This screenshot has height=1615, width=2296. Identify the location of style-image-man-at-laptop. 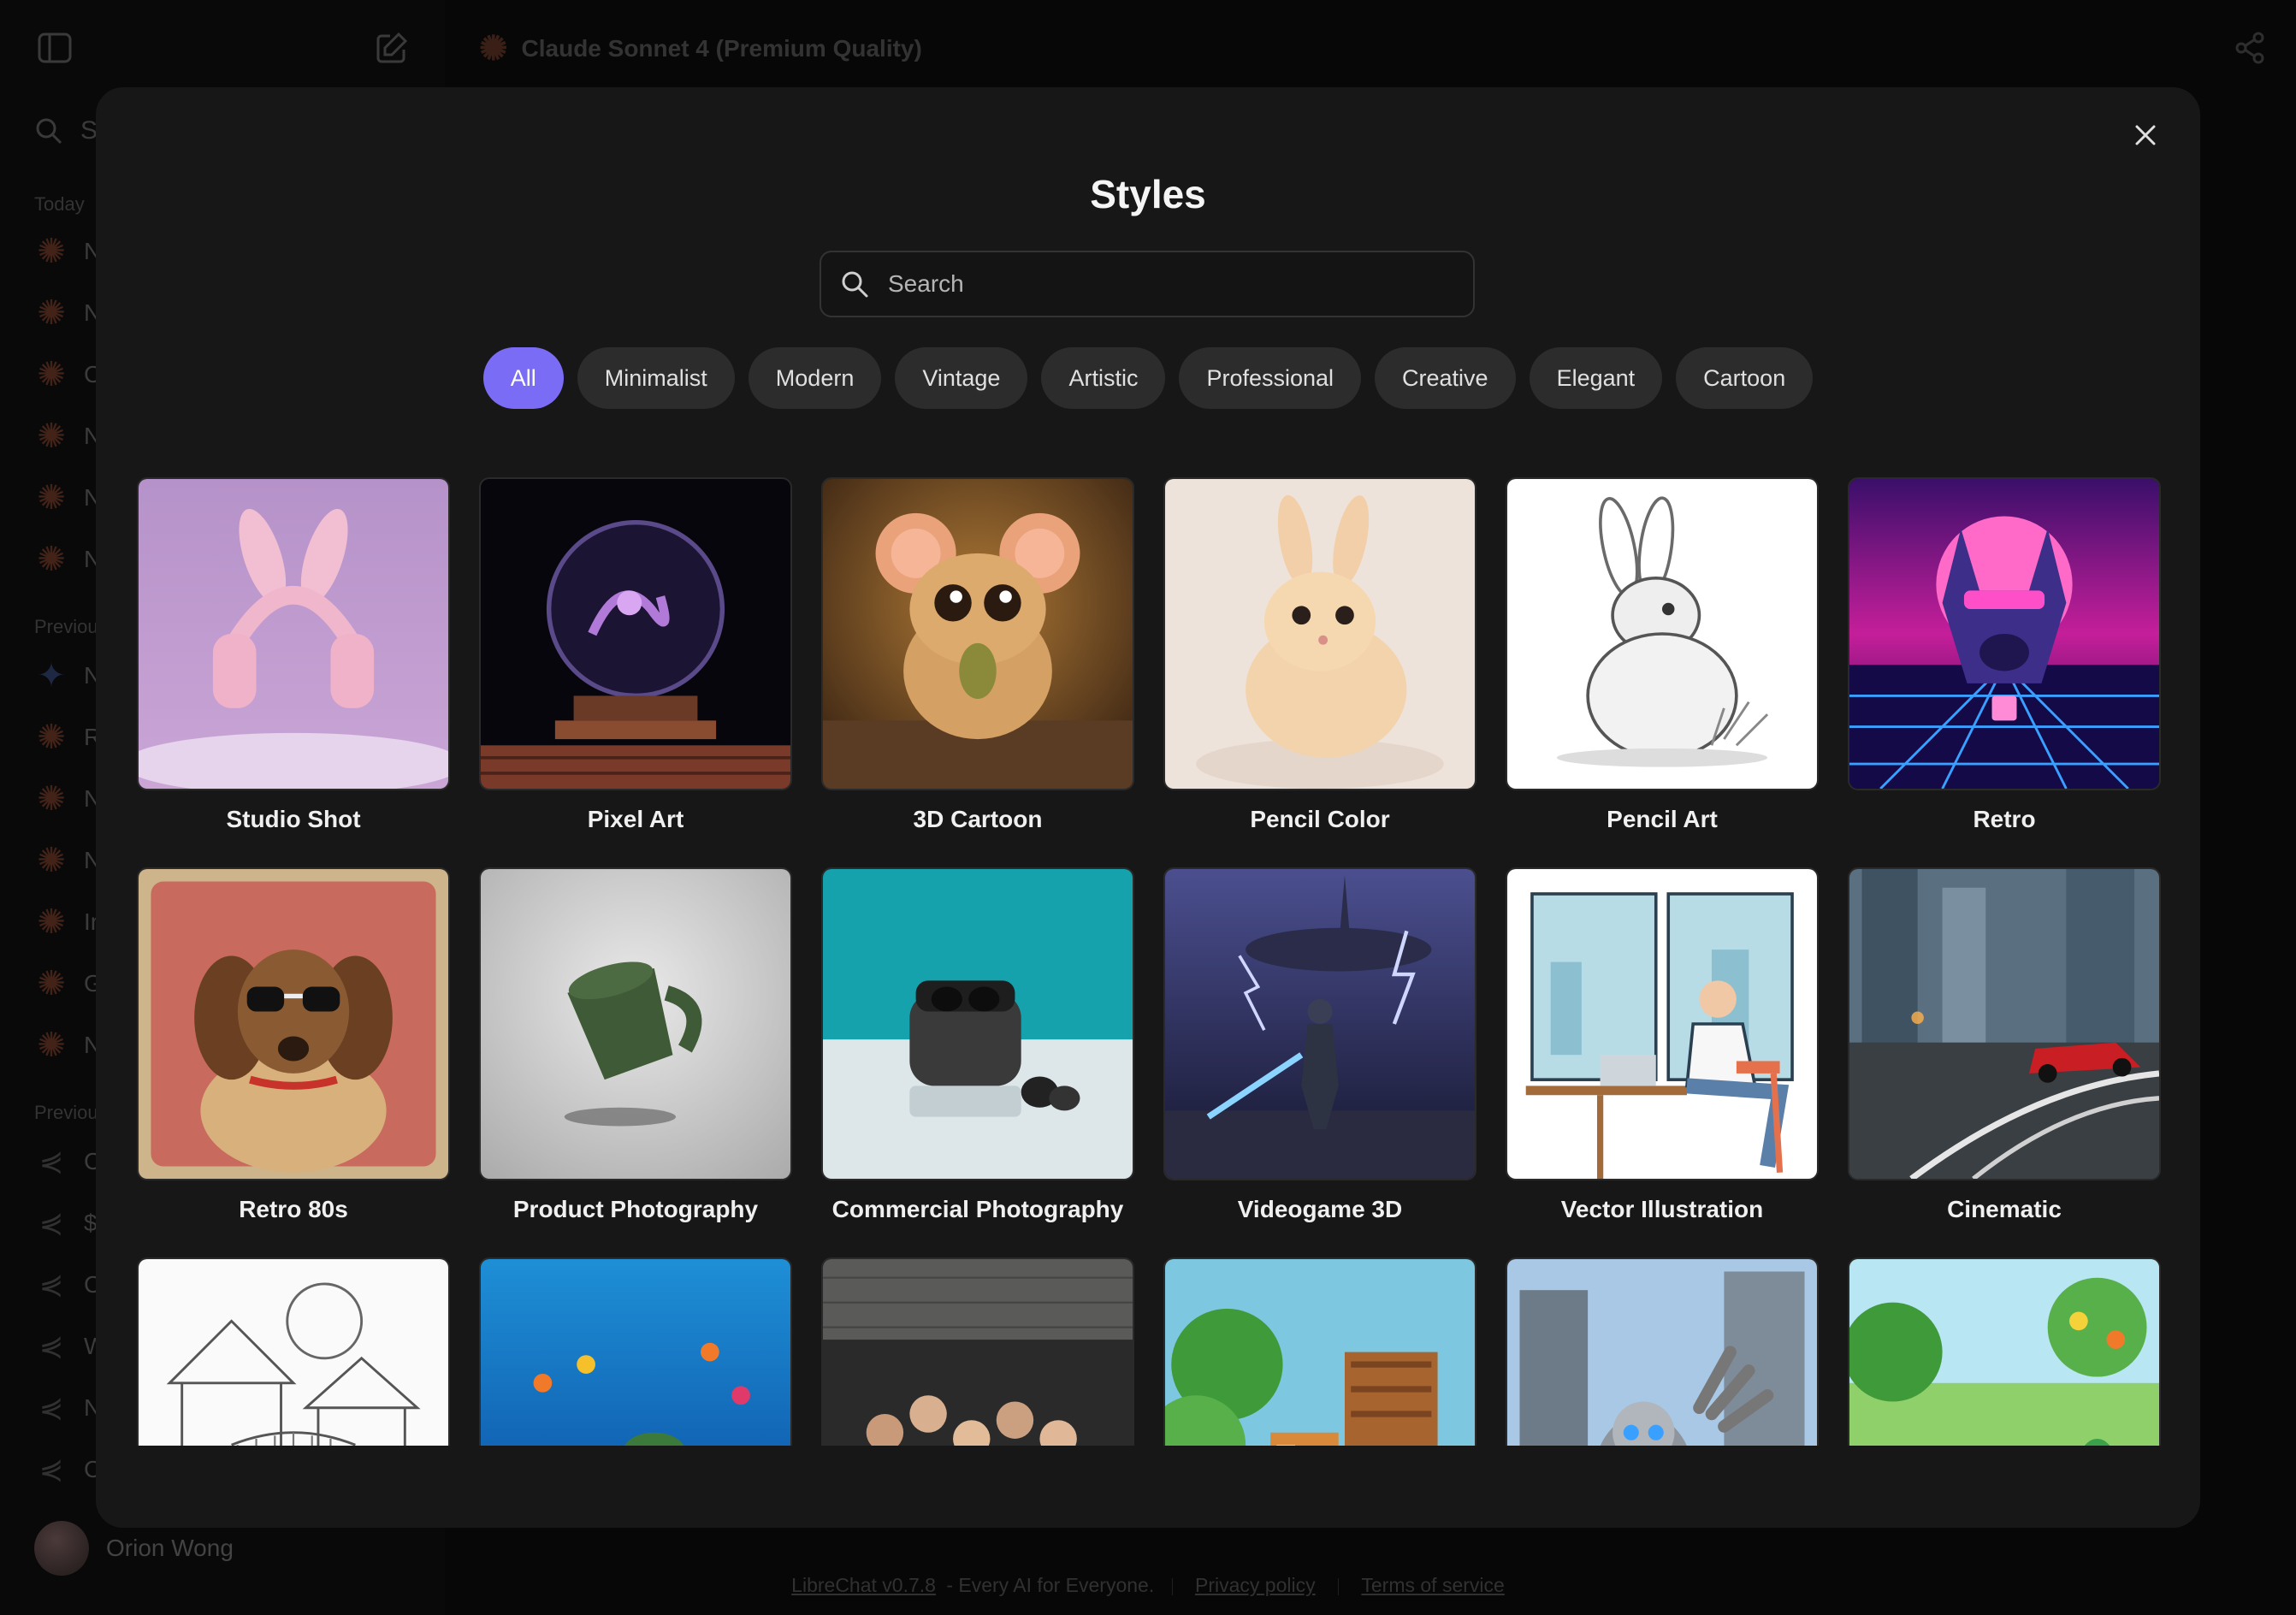
(1662, 1024).